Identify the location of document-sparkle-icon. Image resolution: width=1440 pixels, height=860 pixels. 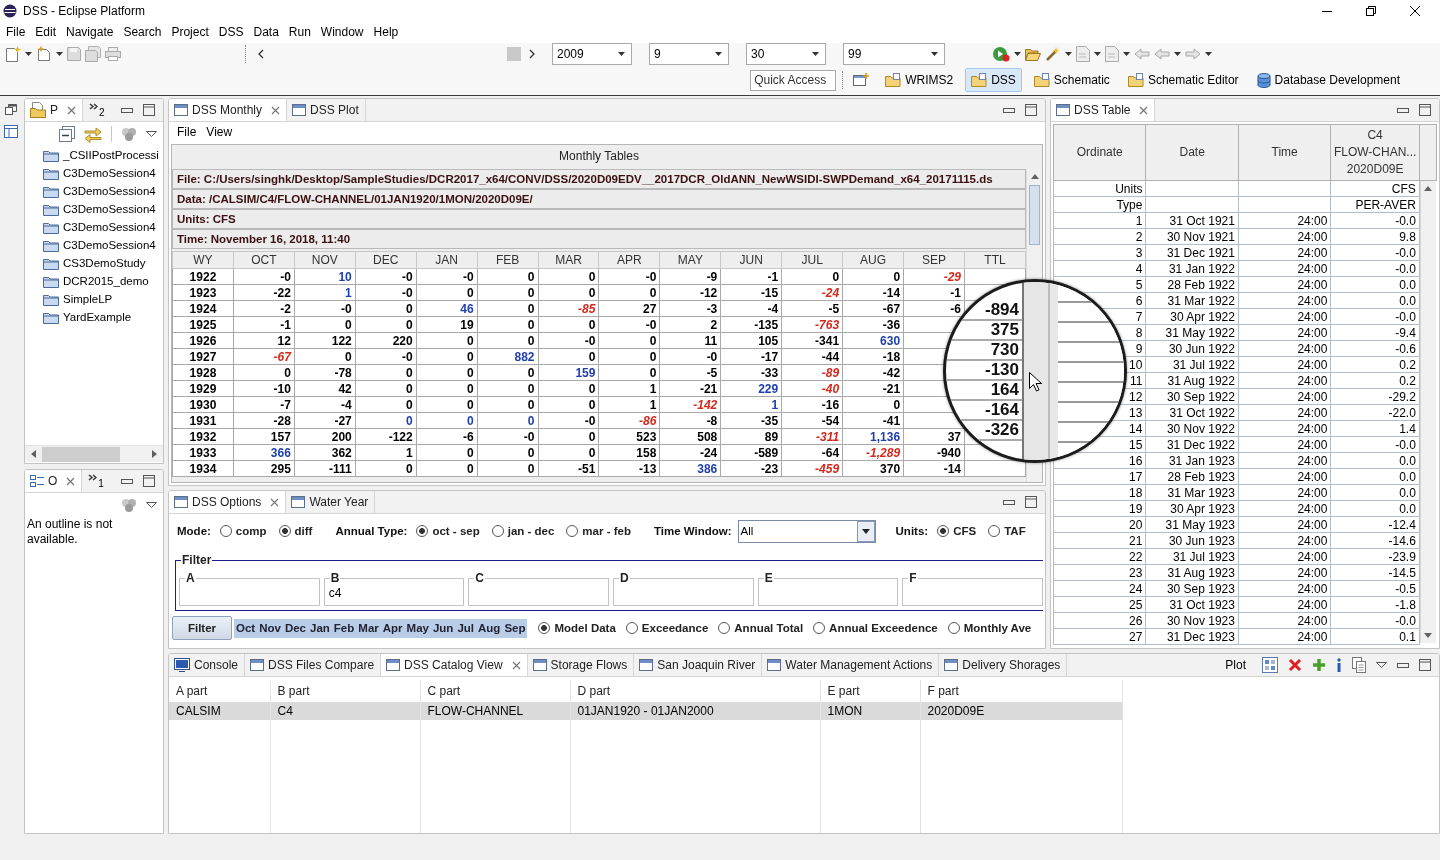
(13, 54).